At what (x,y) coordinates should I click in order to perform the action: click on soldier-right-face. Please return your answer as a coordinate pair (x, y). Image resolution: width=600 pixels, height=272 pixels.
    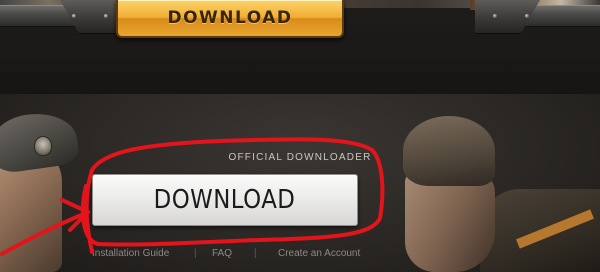
    Looking at the image, I should click on (450, 222).